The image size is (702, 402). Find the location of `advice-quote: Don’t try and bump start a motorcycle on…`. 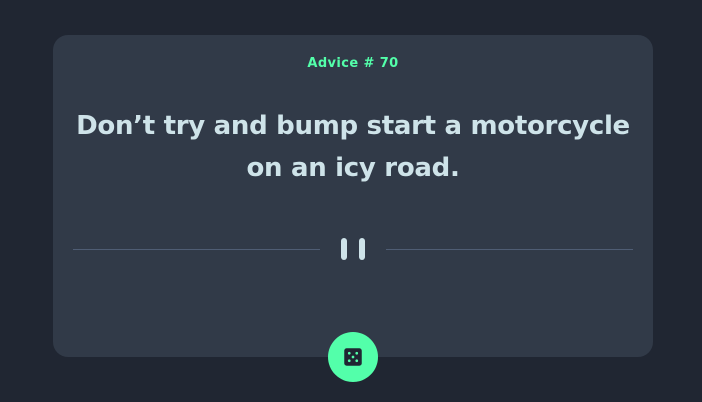

advice-quote: Don’t try and bump start a motorcycle on… is located at coordinates (353, 147).